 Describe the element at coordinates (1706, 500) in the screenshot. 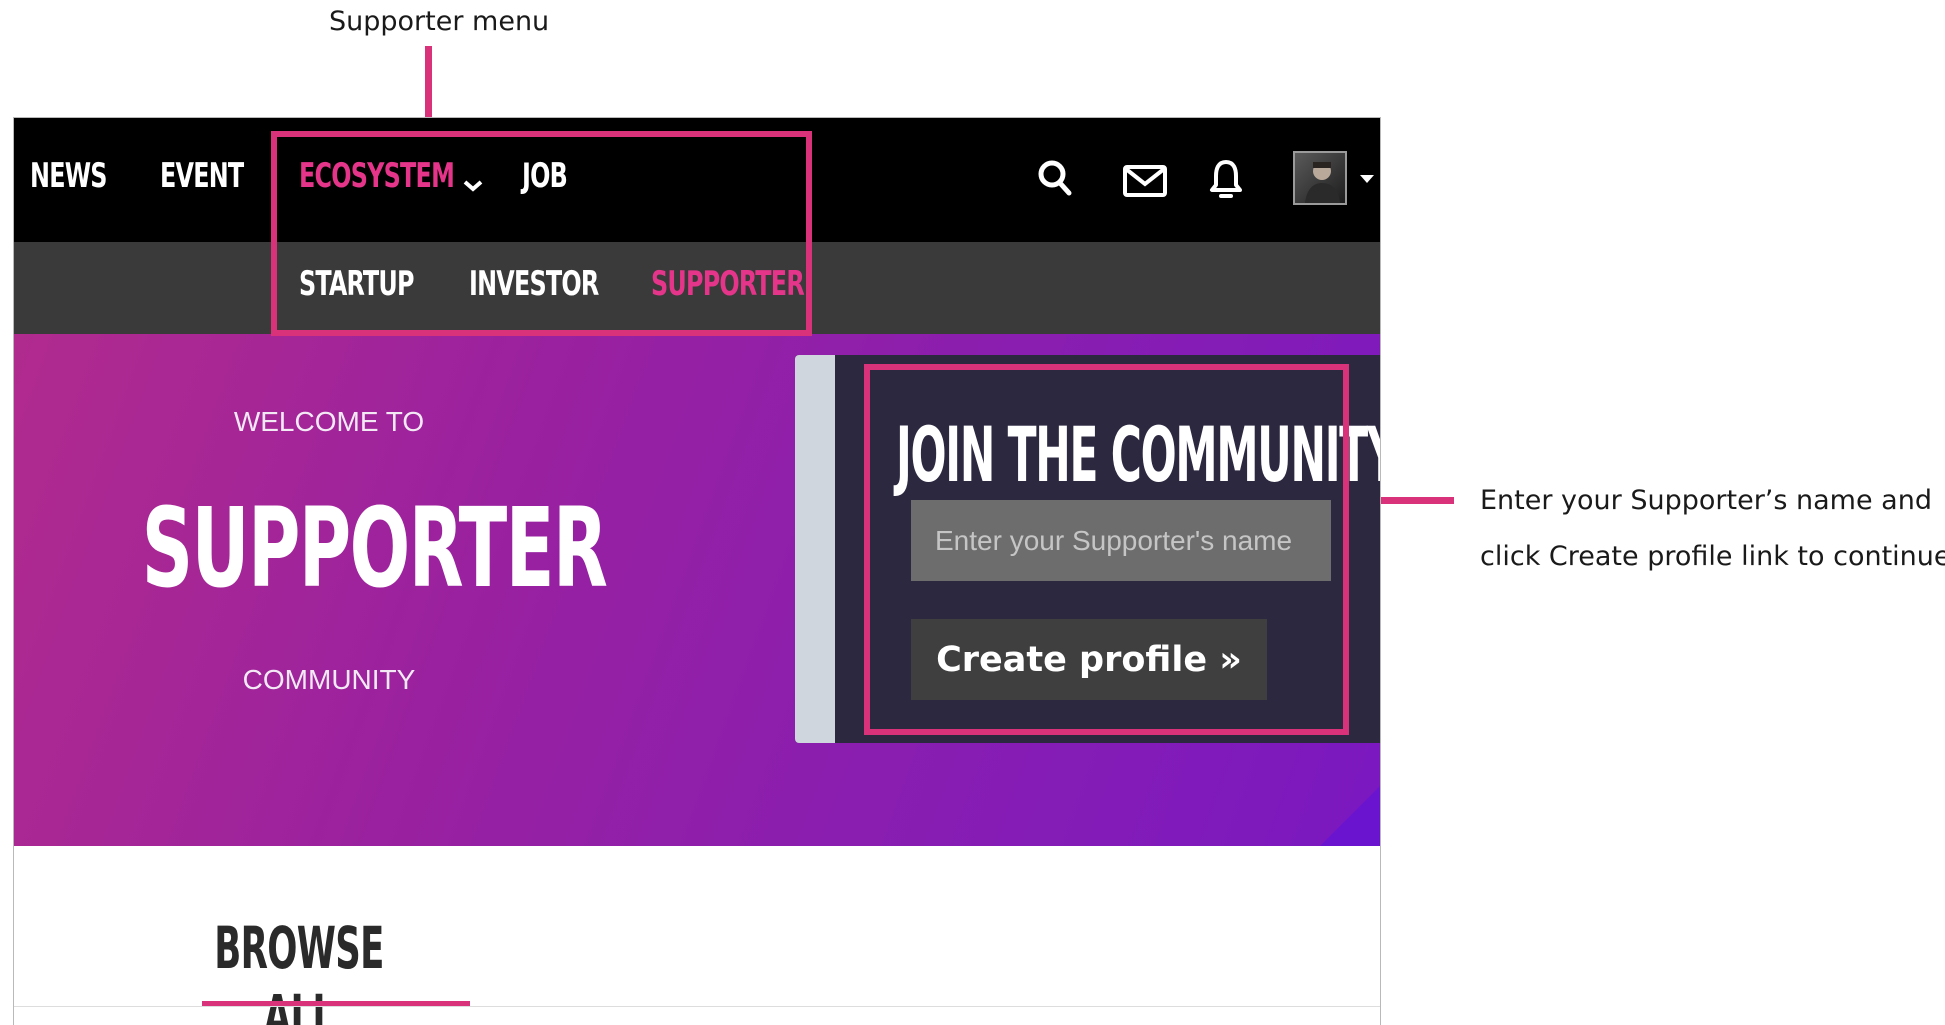

I see `form-callout-line1: Enter your Supporter’s name and` at that location.